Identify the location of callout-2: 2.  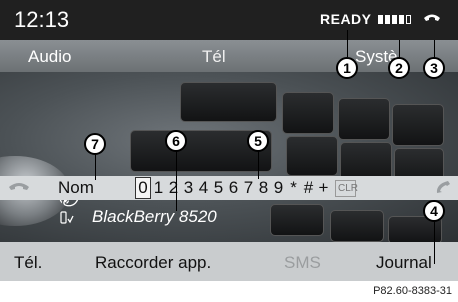
(399, 68).